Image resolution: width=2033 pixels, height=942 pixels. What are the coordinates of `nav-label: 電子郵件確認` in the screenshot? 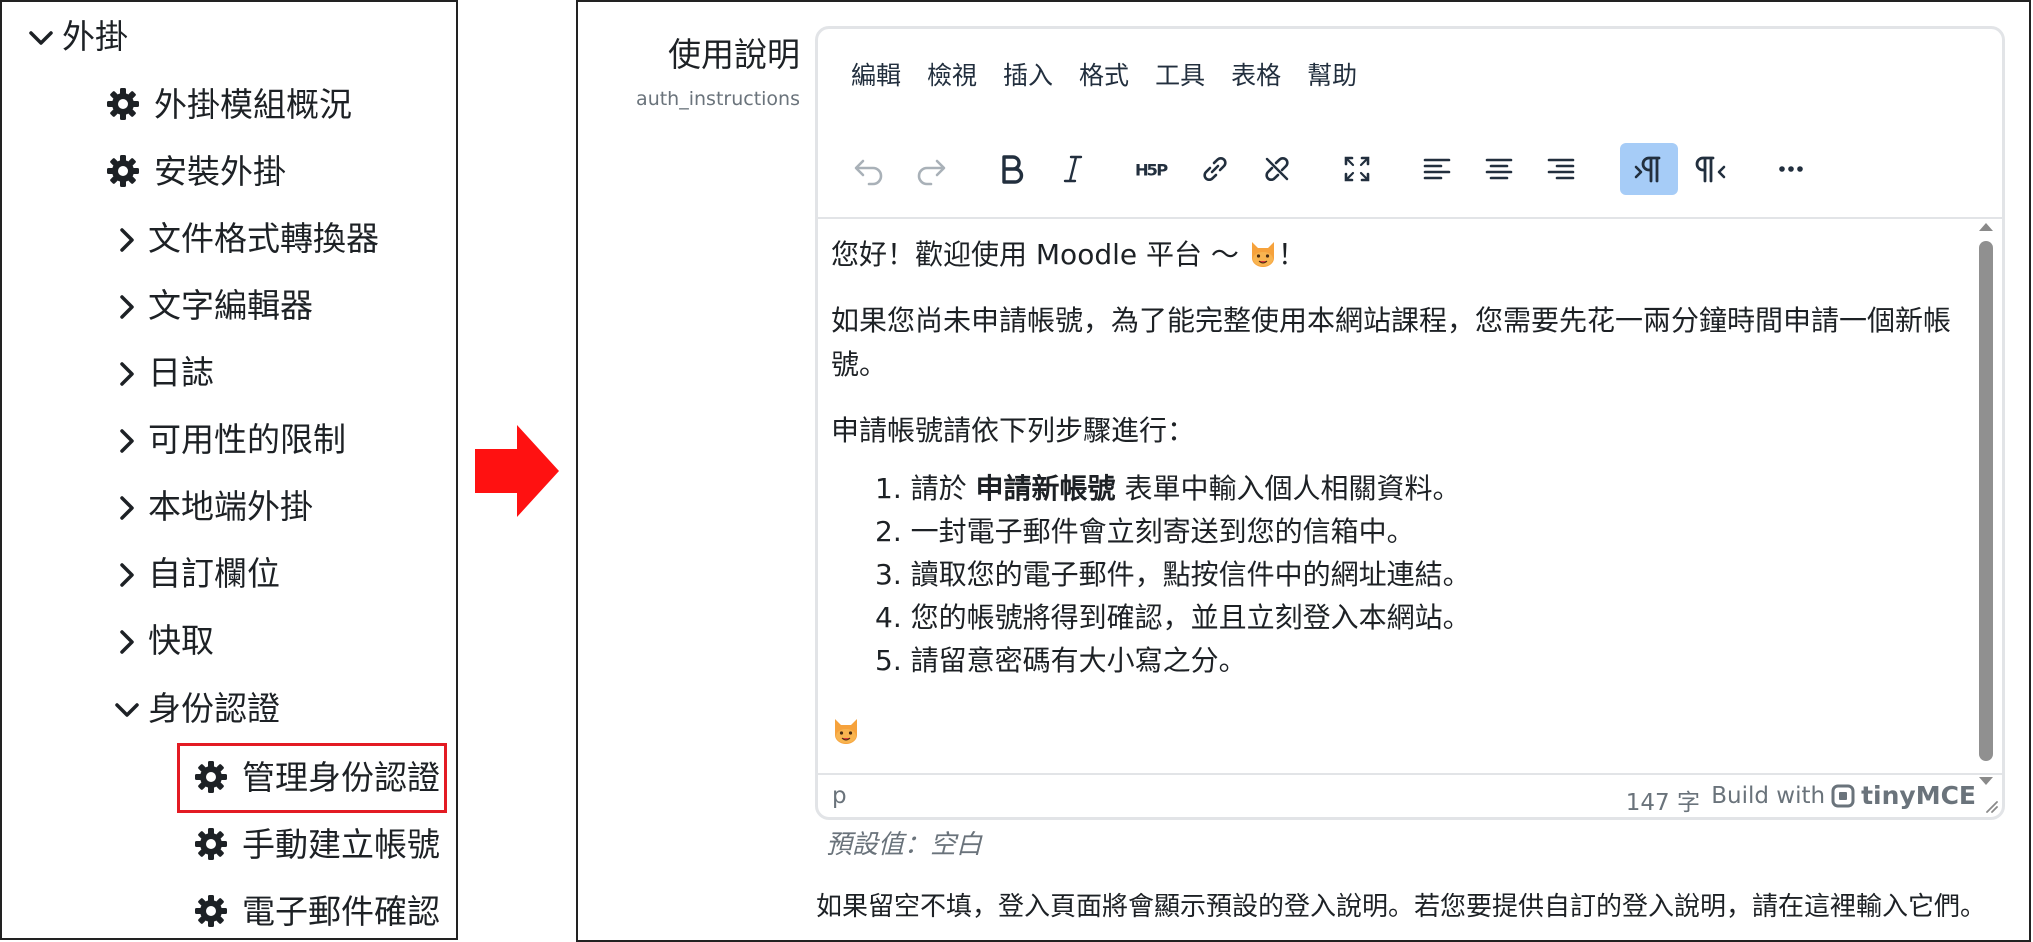 It's located at (341, 911).